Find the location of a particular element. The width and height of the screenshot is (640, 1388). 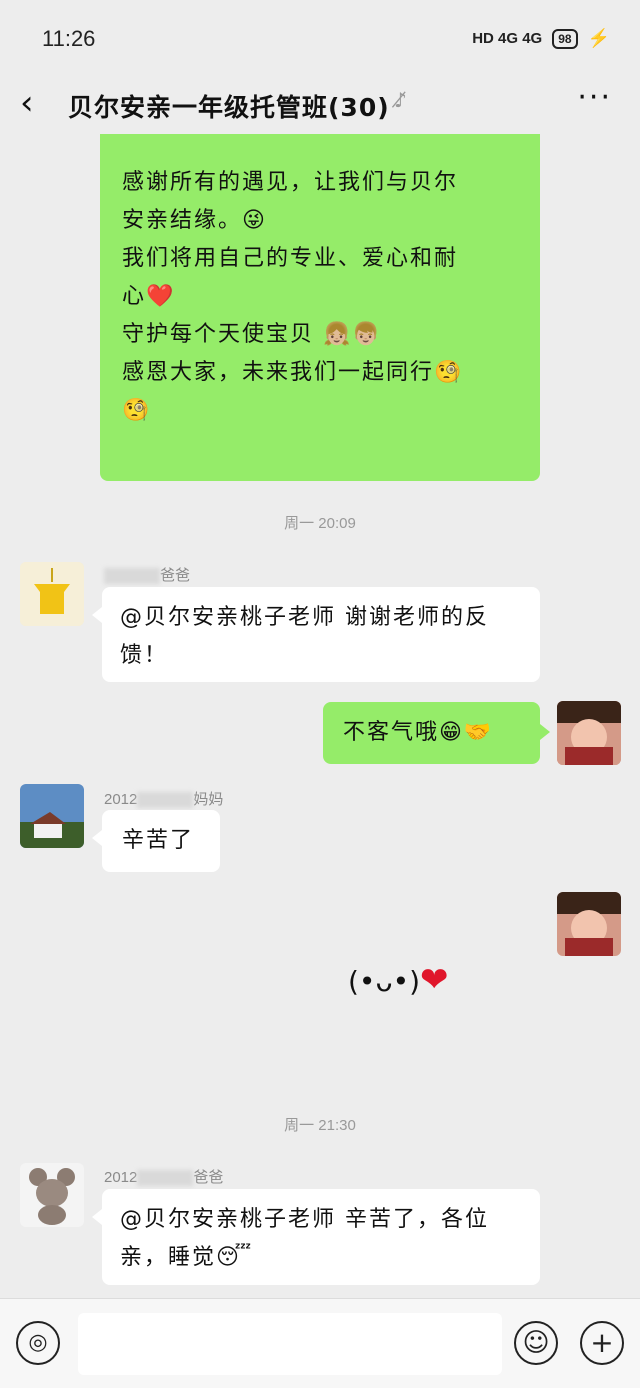

chat-header: ‹ 贝尔安亲一年级托管班(30) ♪̸ ··· is located at coordinates (320, 106).